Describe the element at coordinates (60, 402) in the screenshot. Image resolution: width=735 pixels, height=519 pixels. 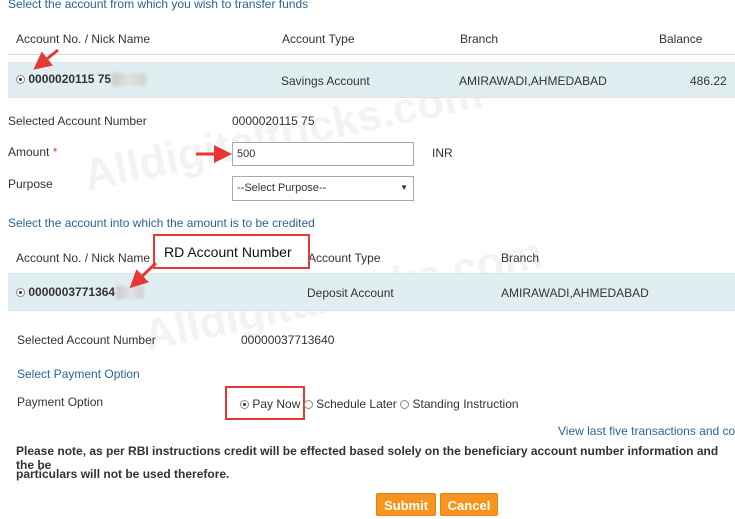
I see `payment-option-label: Payment Option` at that location.